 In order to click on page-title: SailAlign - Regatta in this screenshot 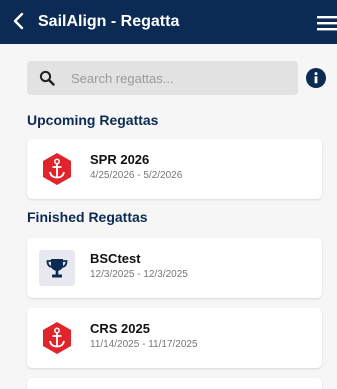, I will do `click(109, 21)`.